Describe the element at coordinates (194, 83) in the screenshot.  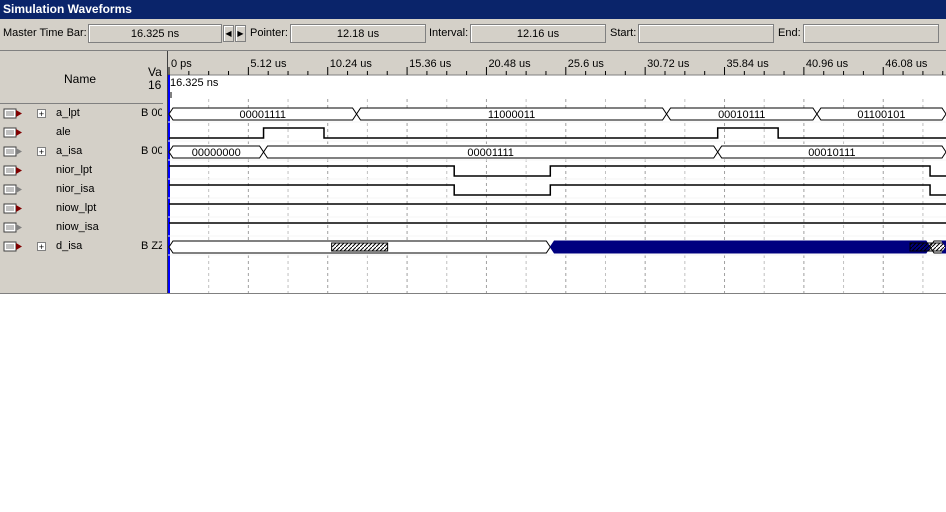
I see `cursor-time-label: 16.325 ns` at that location.